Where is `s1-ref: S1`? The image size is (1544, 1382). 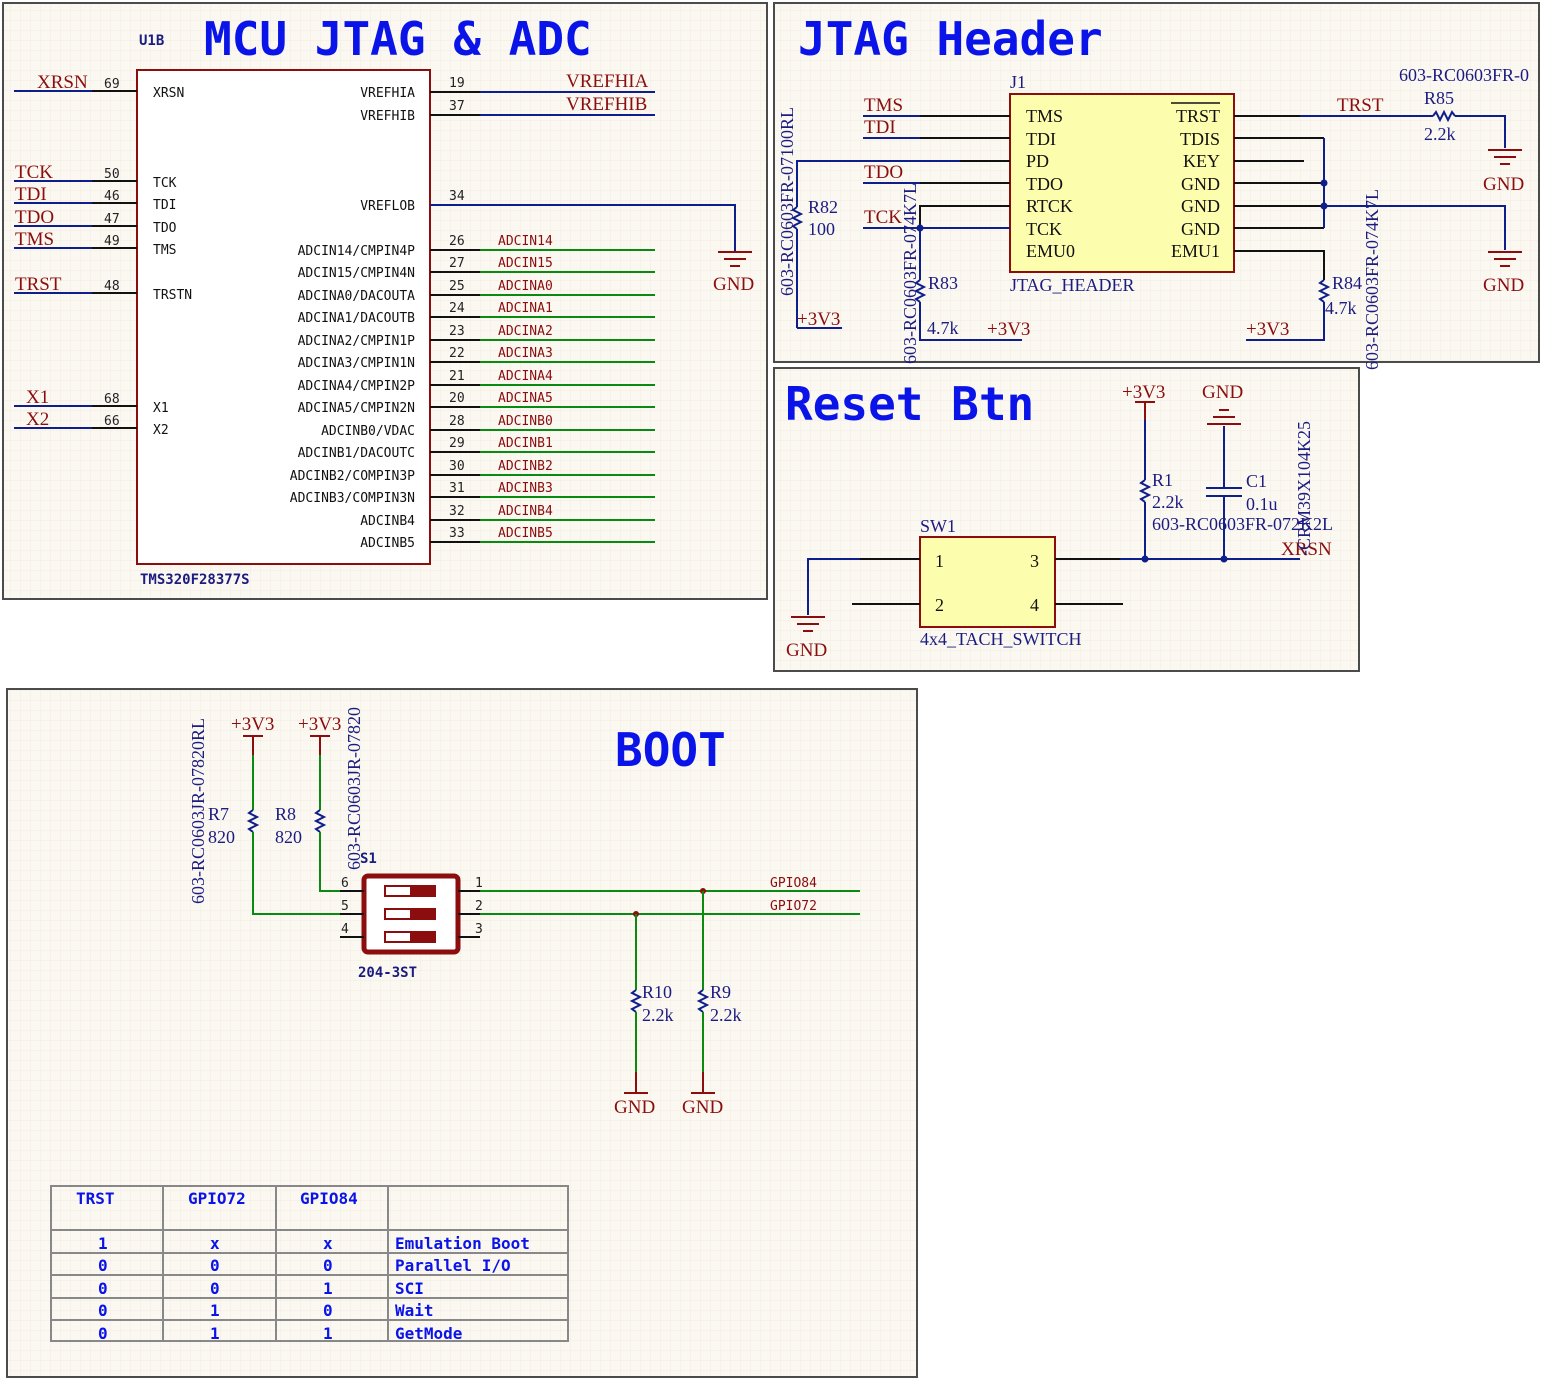
s1-ref: S1 is located at coordinates (368, 859).